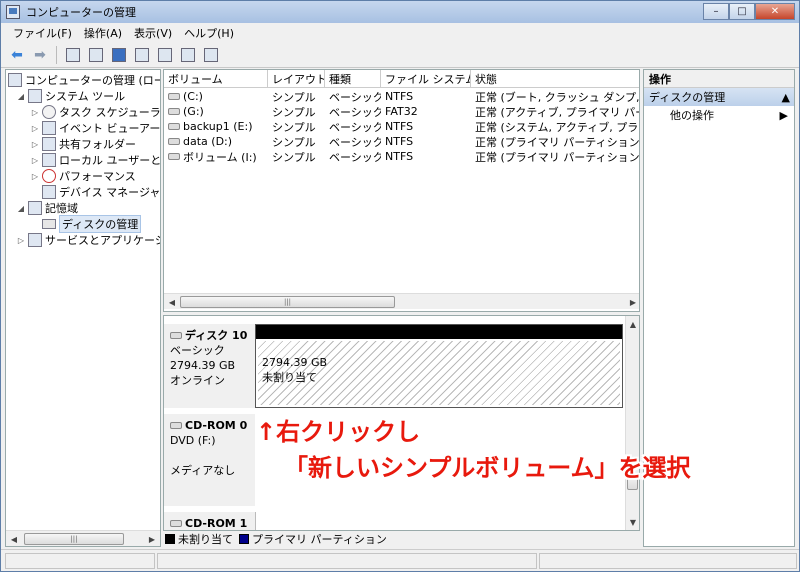 This screenshot has width=800, height=572. What do you see at coordinates (400, 12) in the screenshot?
I see `title-bar: コンピューターの管理 – □ ✕` at bounding box center [400, 12].